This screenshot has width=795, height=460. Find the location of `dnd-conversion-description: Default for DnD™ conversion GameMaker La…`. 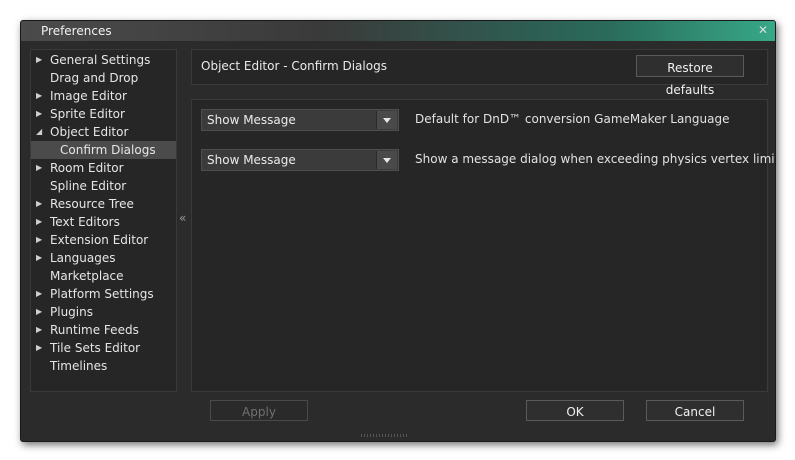

dnd-conversion-description: Default for DnD™ conversion GameMaker La… is located at coordinates (572, 119).